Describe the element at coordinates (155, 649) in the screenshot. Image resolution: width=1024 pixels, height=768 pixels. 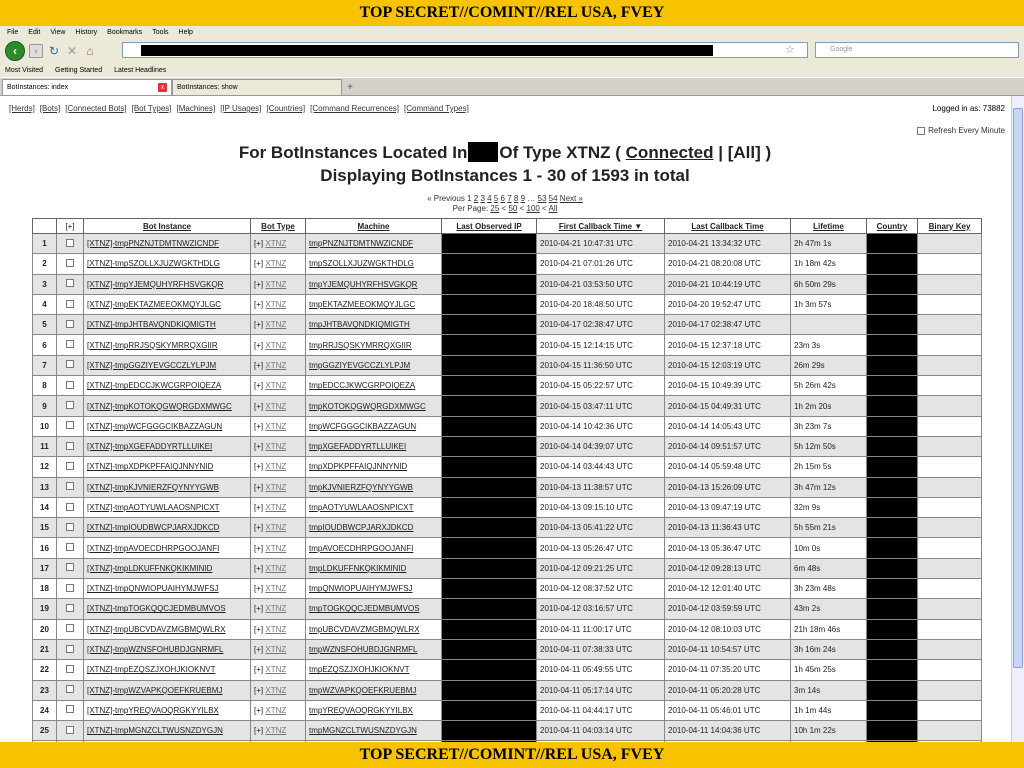
I see `bot-instance-link: [XTNZ]-tmpWZNSFOHUBDJGNRMFL` at that location.